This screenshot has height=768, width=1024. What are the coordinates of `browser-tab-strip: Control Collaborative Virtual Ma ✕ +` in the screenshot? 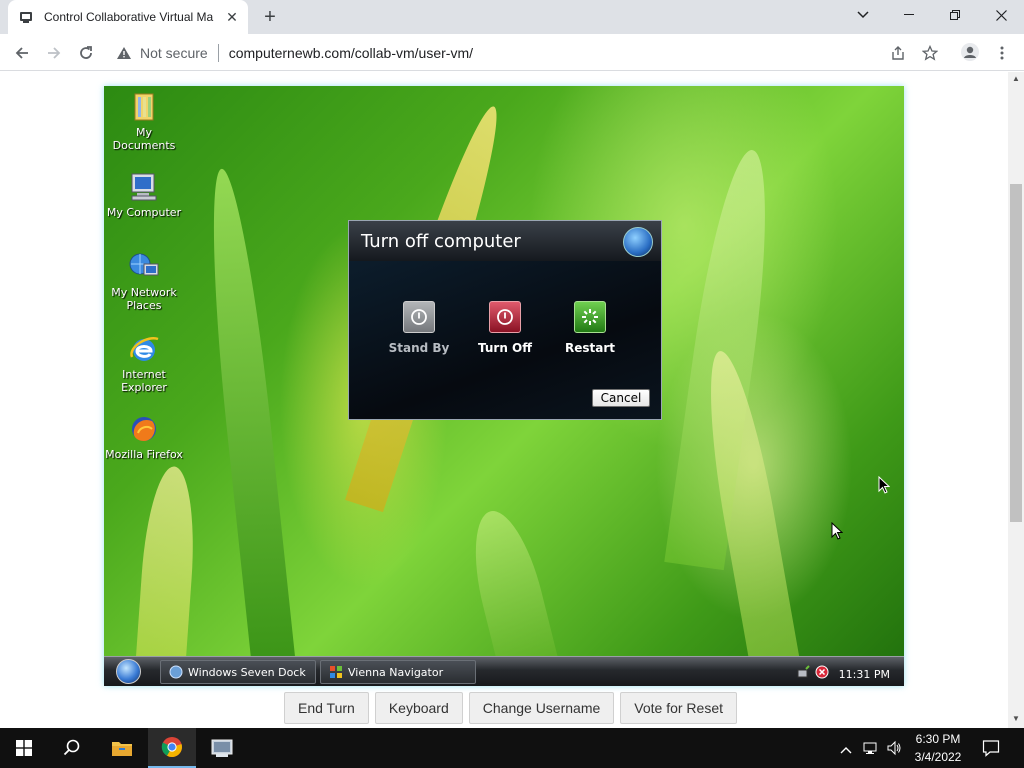 It's located at (512, 17).